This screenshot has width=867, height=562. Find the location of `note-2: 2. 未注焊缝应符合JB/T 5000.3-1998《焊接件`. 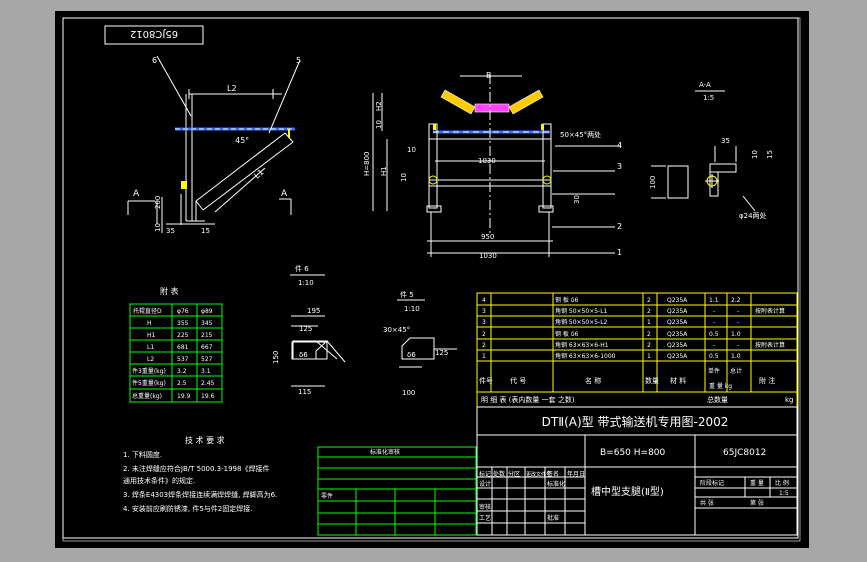

note-2: 2. 未注焊缝应符合JB/T 5000.3-1998《焊接件 is located at coordinates (196, 468).